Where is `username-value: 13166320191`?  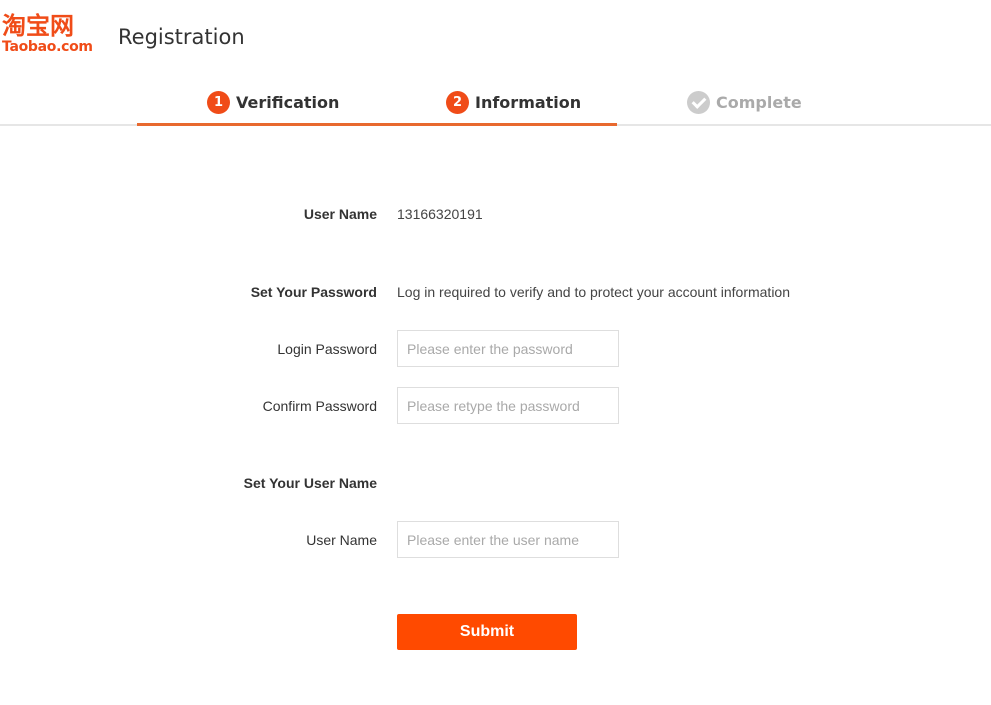 username-value: 13166320191 is located at coordinates (440, 214).